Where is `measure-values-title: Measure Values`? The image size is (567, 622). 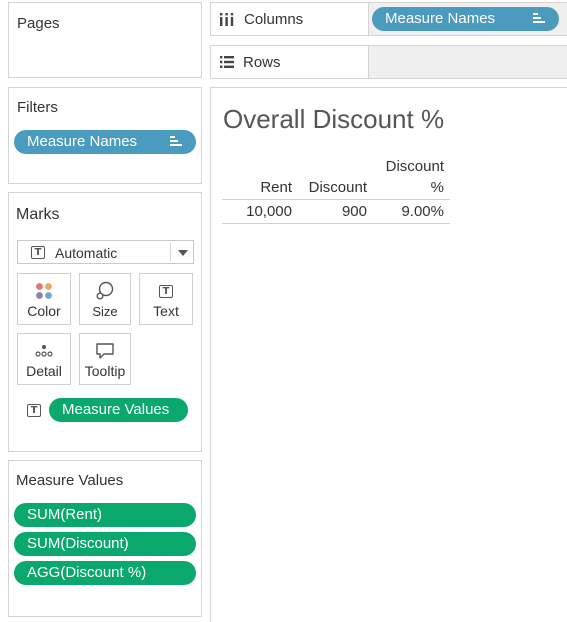
measure-values-title: Measure Values is located at coordinates (70, 480).